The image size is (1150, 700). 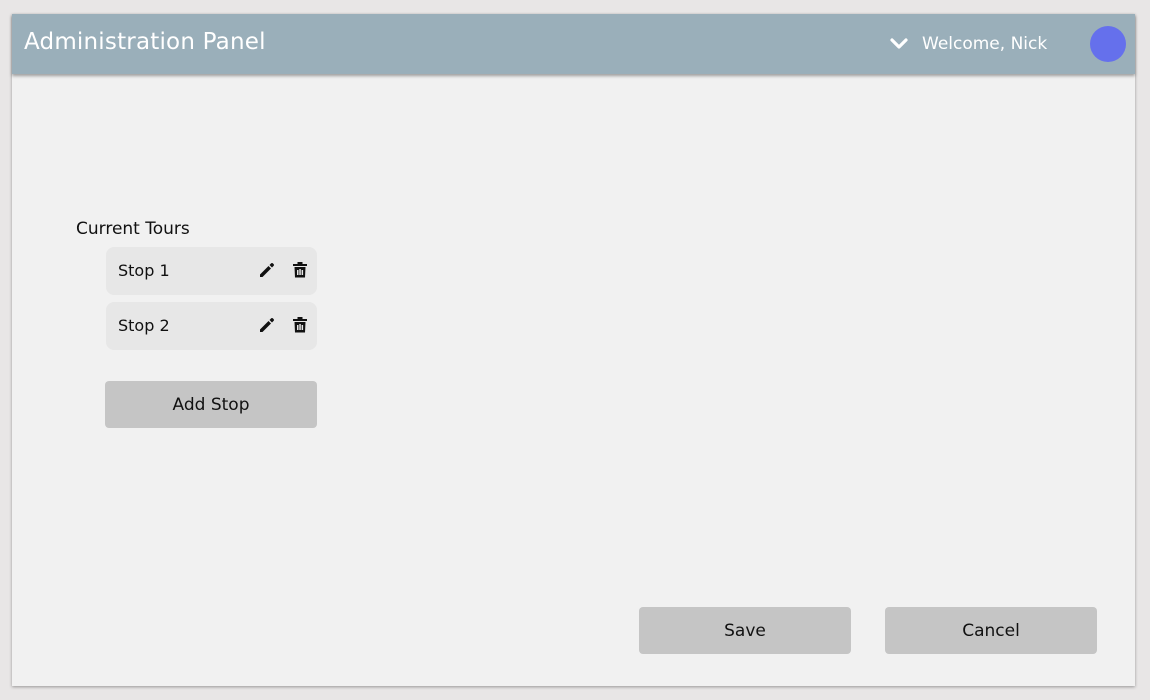 I want to click on chevron-down-icon, so click(x=899, y=44).